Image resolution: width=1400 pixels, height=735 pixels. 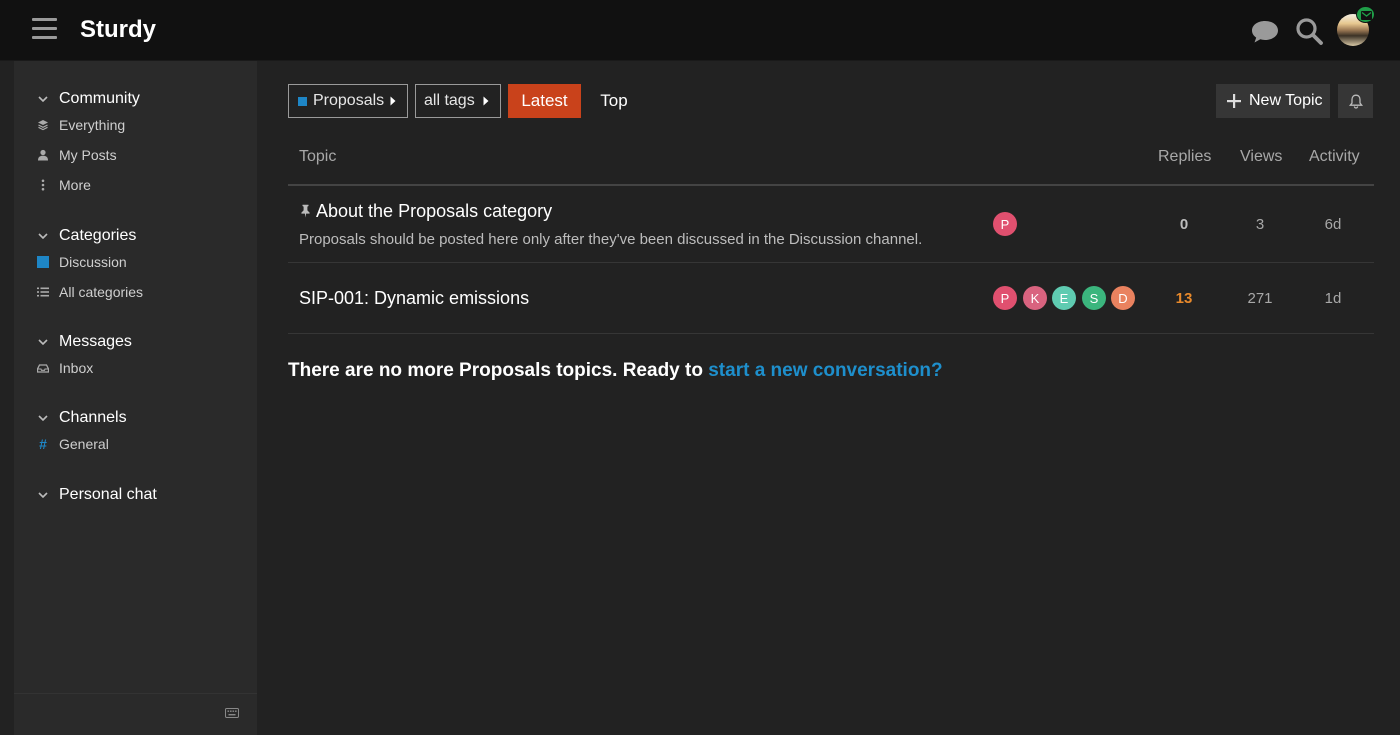 What do you see at coordinates (305, 211) in the screenshot?
I see `pin-icon` at bounding box center [305, 211].